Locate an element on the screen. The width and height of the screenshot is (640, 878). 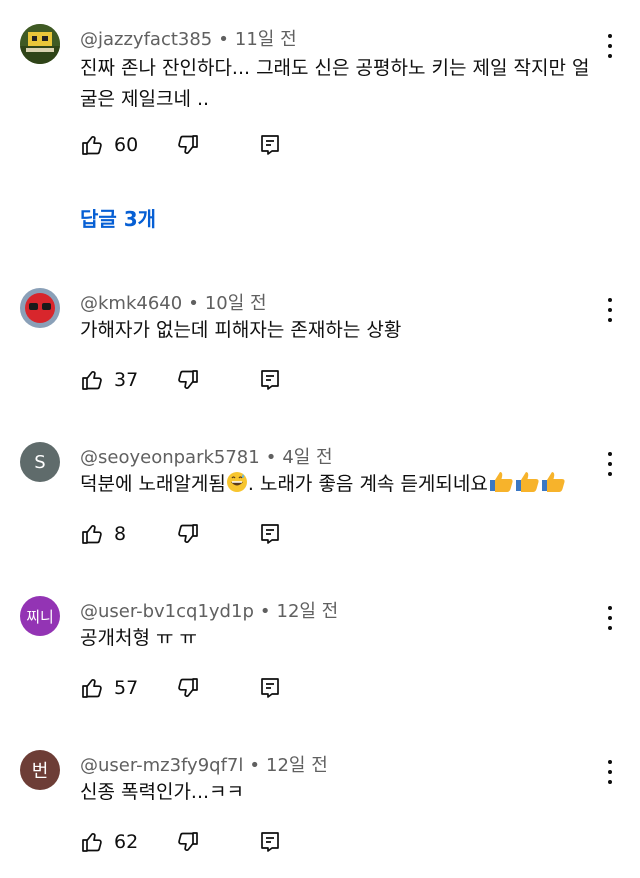
like-count: 62 is located at coordinates (126, 842).